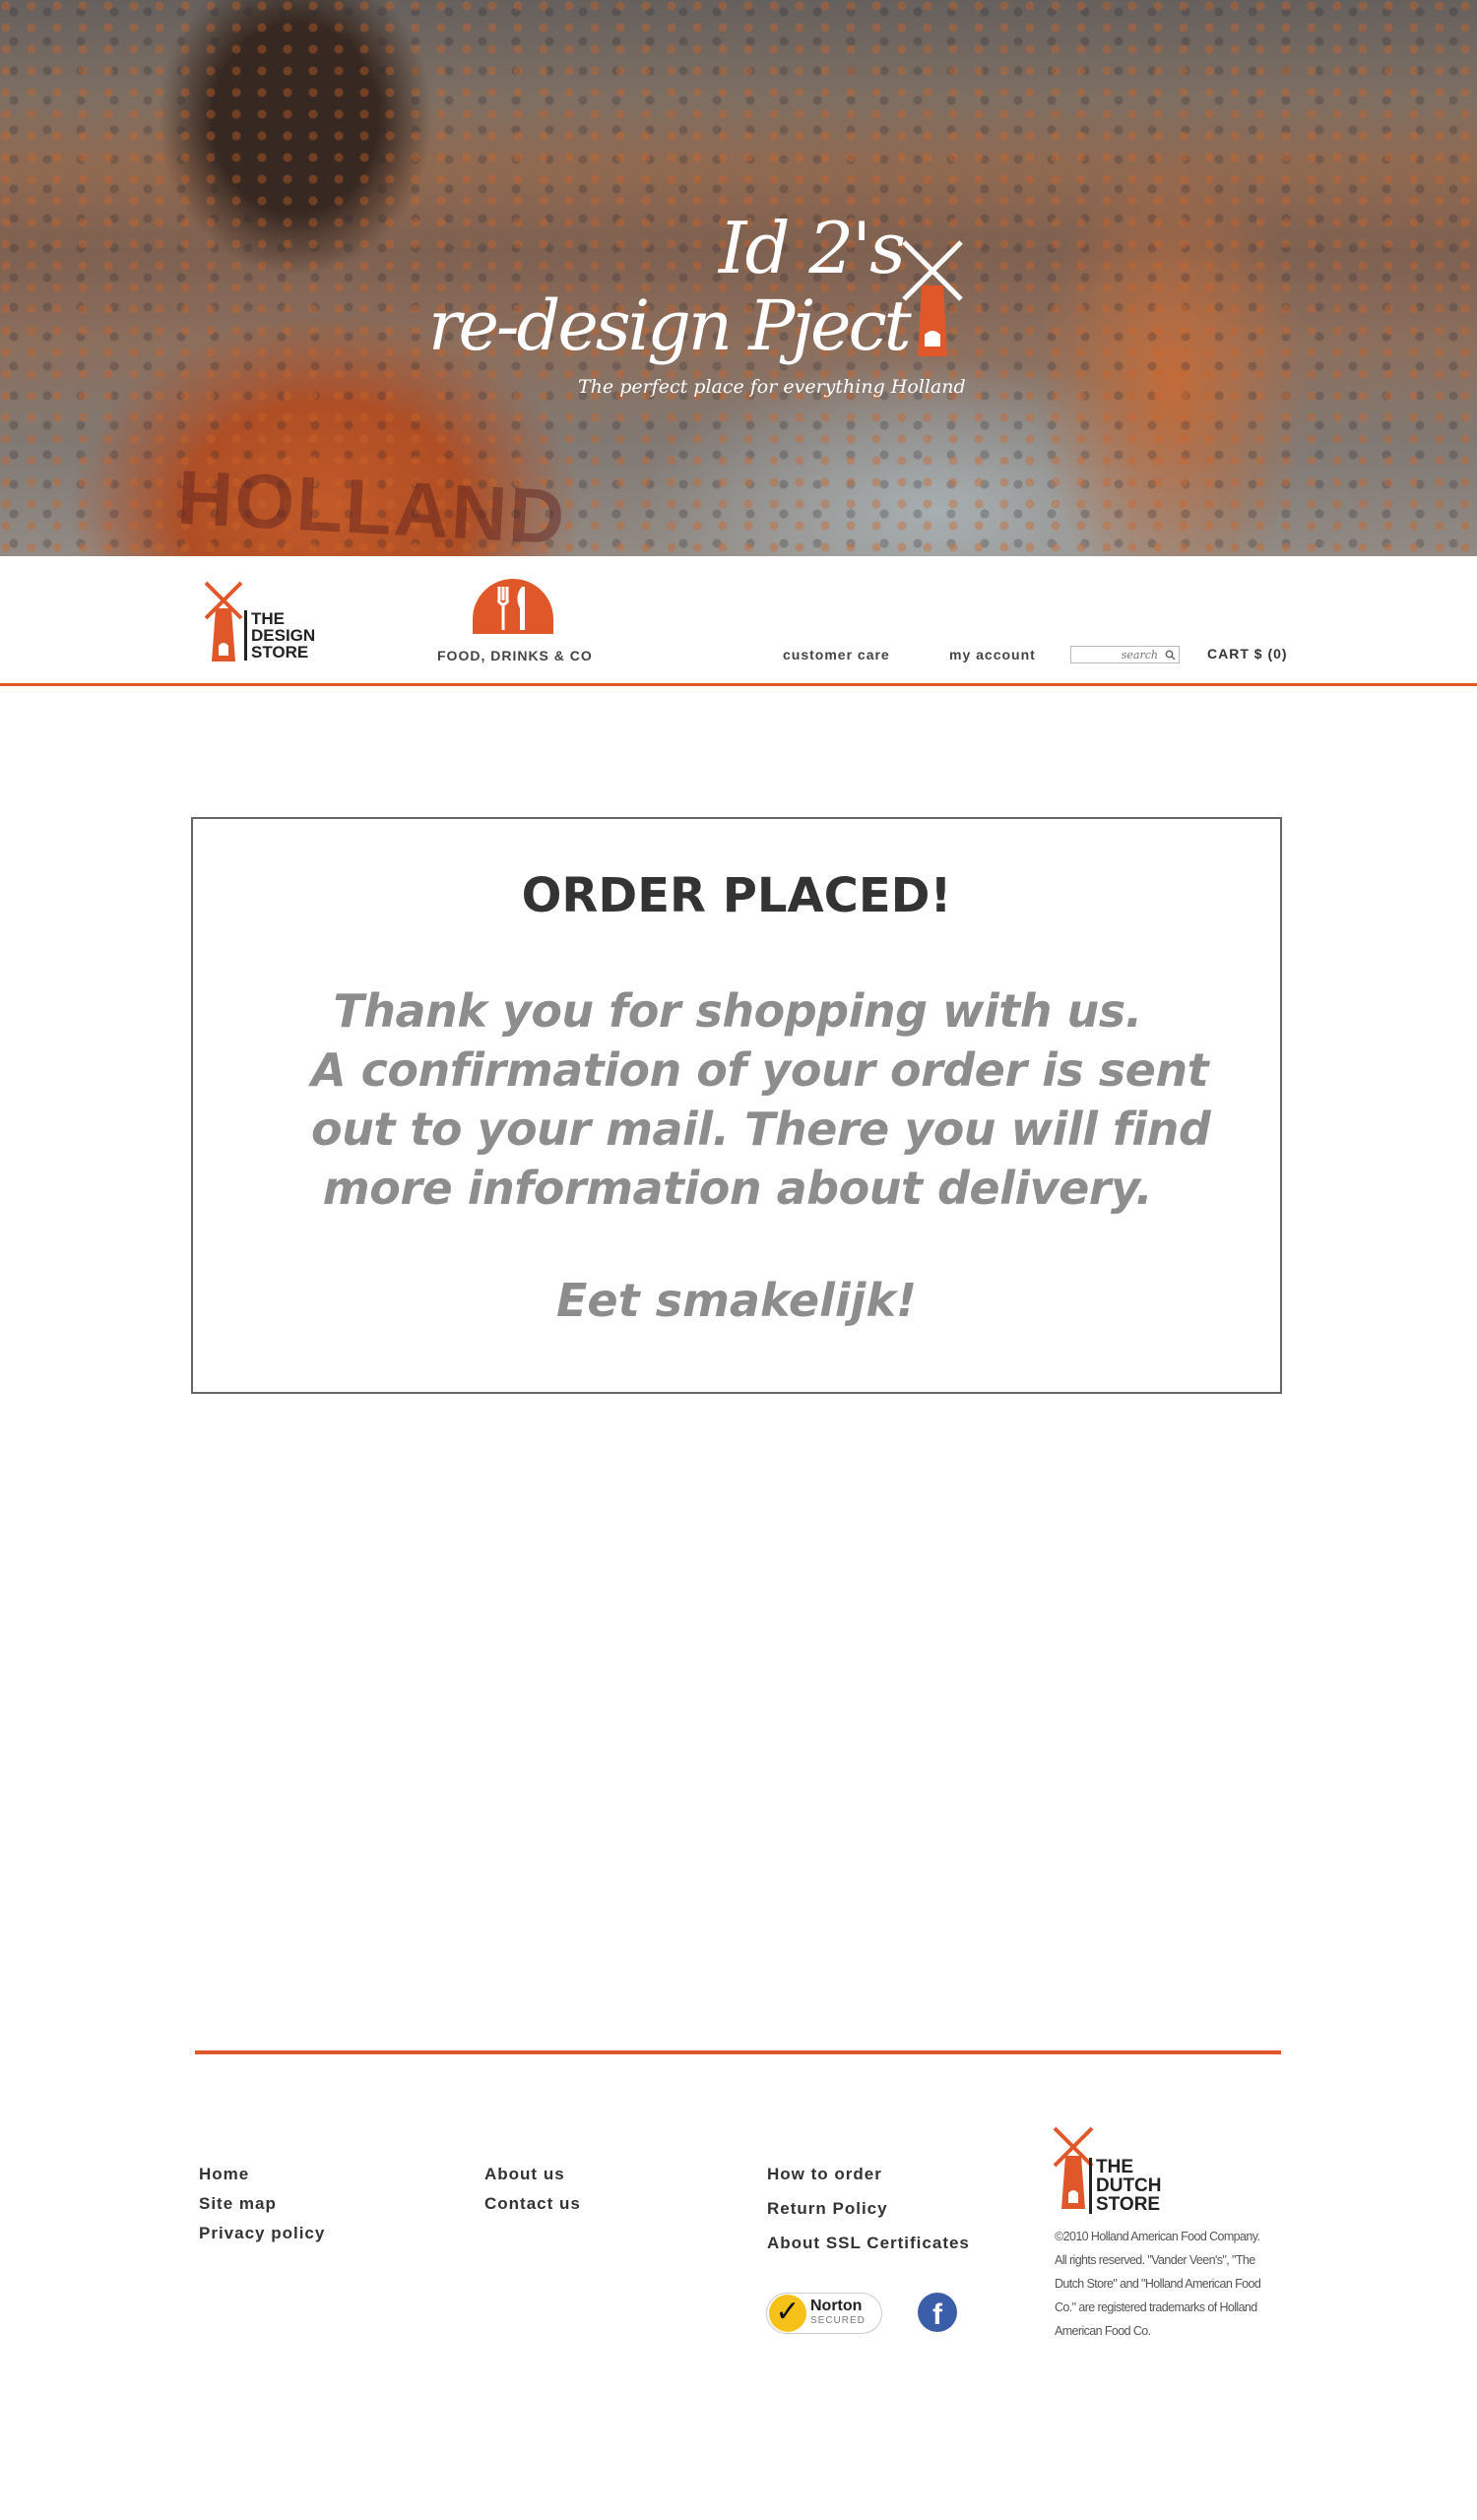  What do you see at coordinates (262, 2233) in the screenshot?
I see `footer-link-privacy-policy: Privacy policy` at bounding box center [262, 2233].